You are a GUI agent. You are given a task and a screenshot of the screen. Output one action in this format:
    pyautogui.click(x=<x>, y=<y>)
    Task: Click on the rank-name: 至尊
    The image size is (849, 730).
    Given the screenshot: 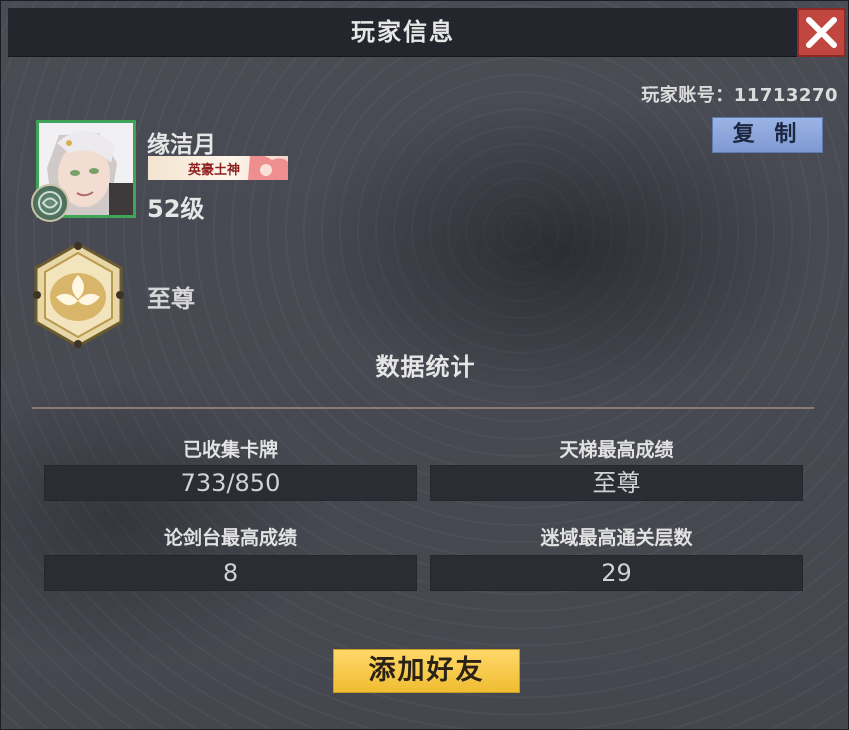 What is the action you would take?
    pyautogui.click(x=171, y=299)
    